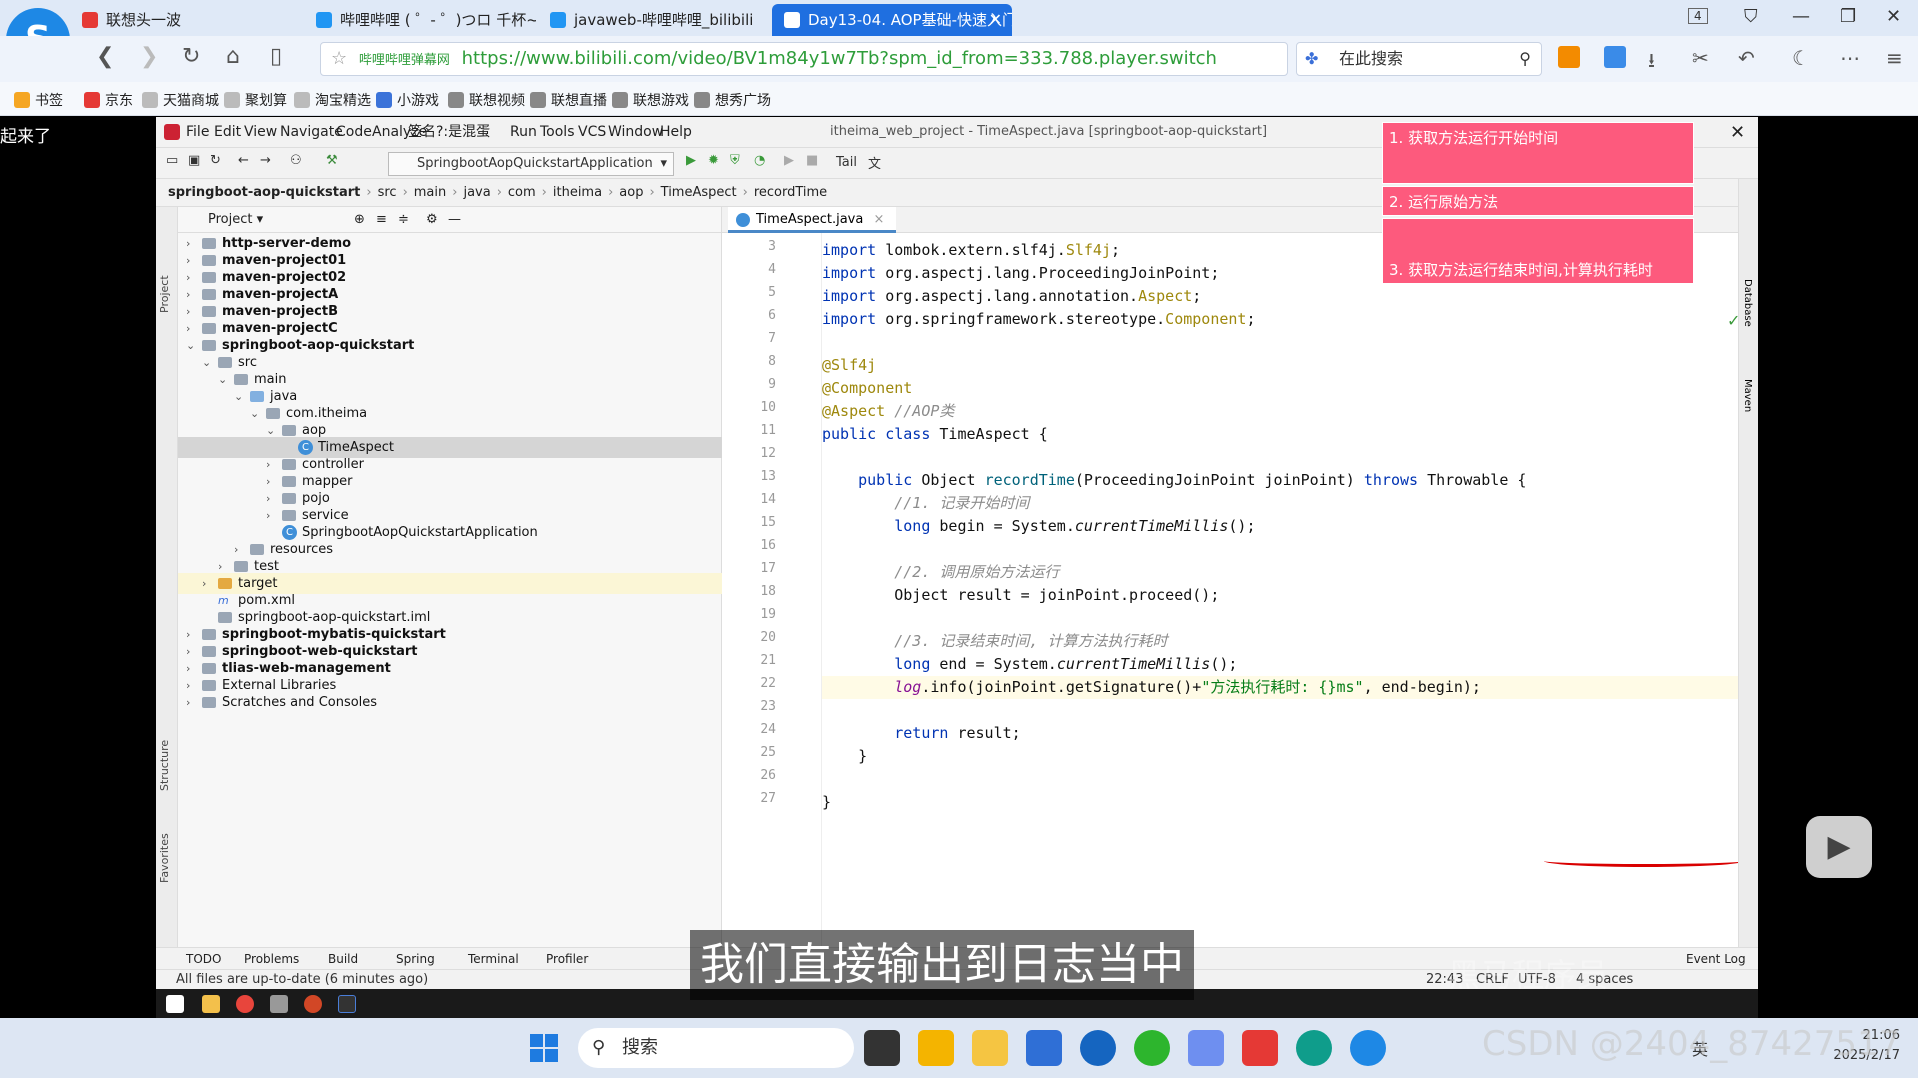 This screenshot has height=1078, width=1918. Describe the element at coordinates (1894, 58) in the screenshot. I see `menu-icon: ≡` at that location.